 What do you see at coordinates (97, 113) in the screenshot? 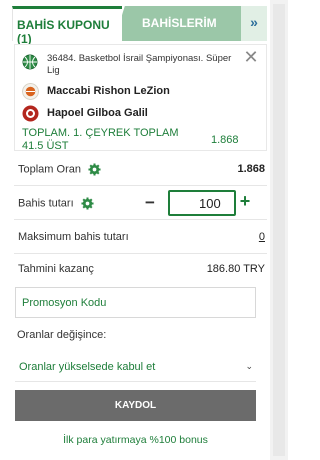
I see `away-team-name: Hapoel Gilboa Galil` at bounding box center [97, 113].